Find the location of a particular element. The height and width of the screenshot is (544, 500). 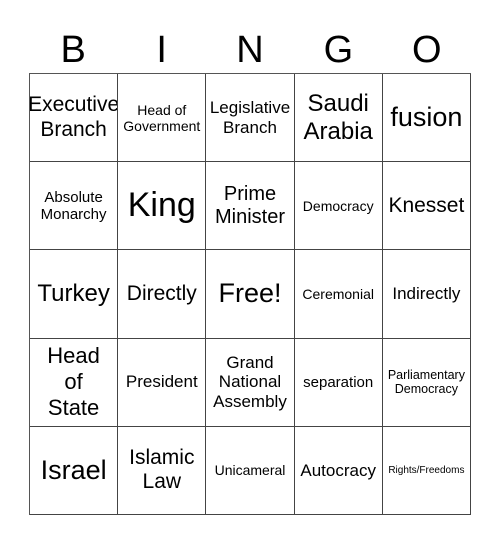

bingo-header: B I N G O is located at coordinates (250, 50).